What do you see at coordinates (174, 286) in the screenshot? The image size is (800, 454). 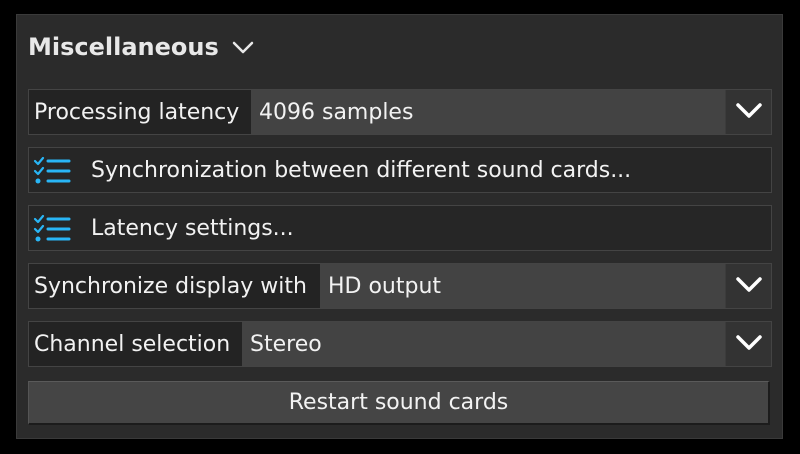 I see `sync-display-label: Synchronize display with` at bounding box center [174, 286].